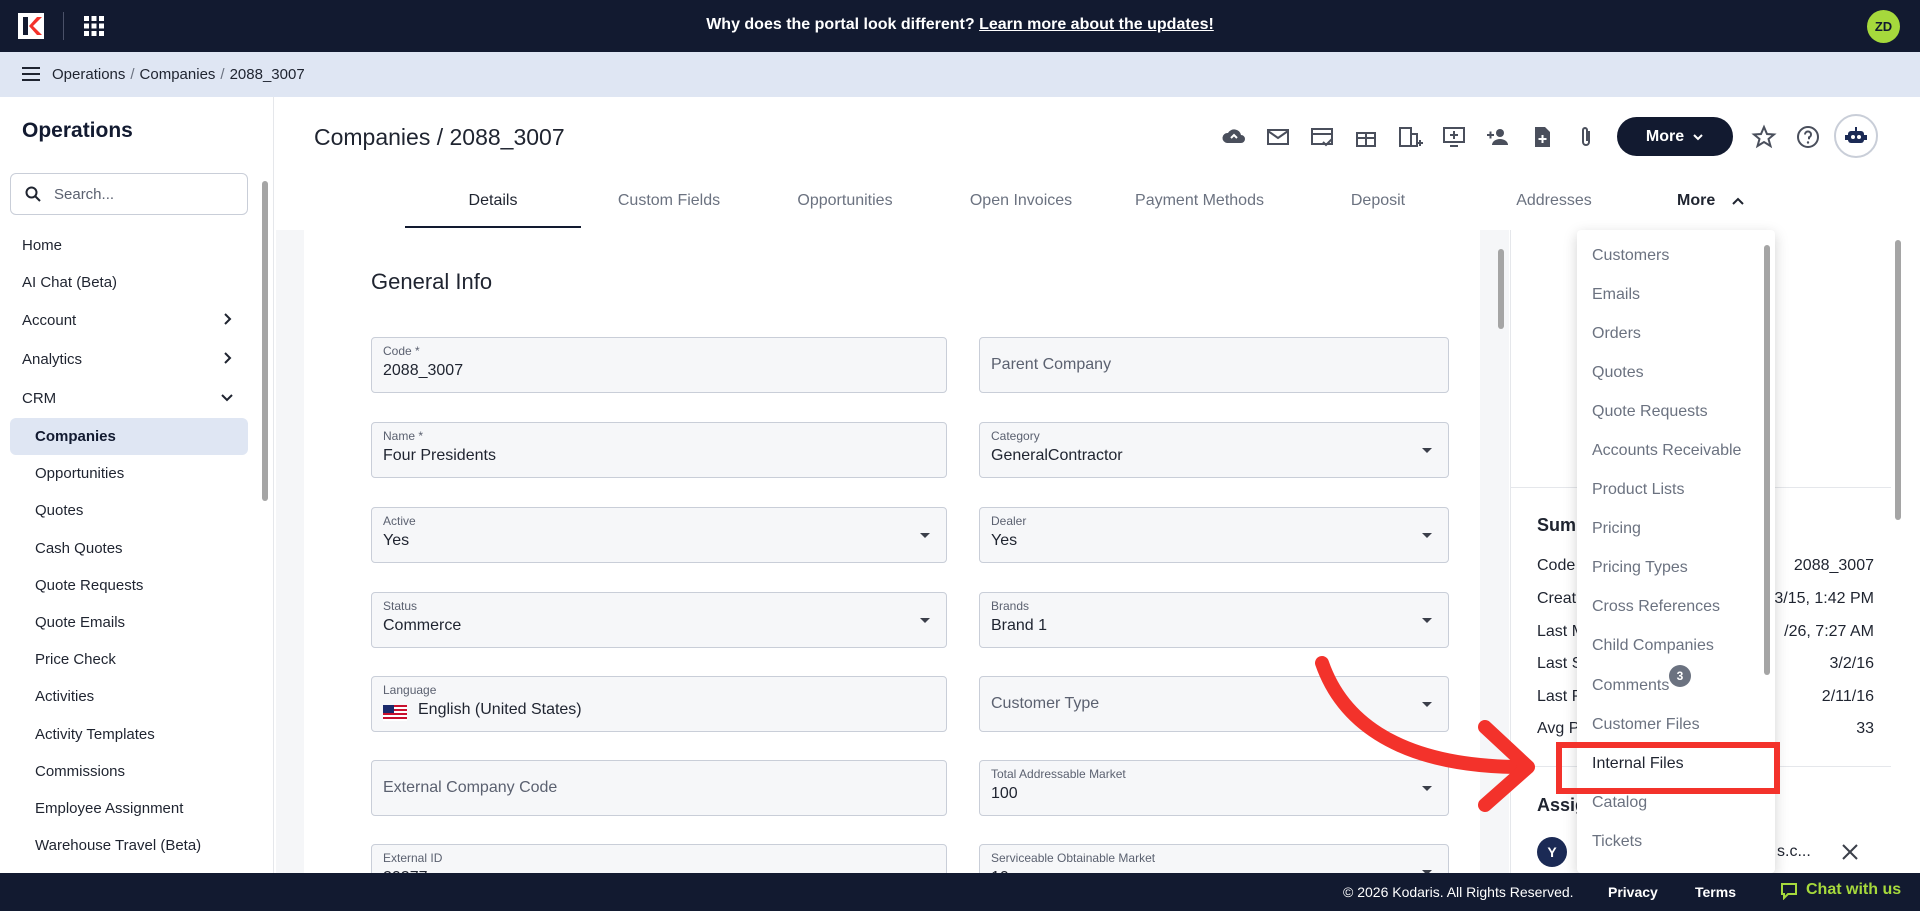 The width and height of the screenshot is (1920, 911). Describe the element at coordinates (1542, 137) in the screenshot. I see `file-add-icon` at that location.